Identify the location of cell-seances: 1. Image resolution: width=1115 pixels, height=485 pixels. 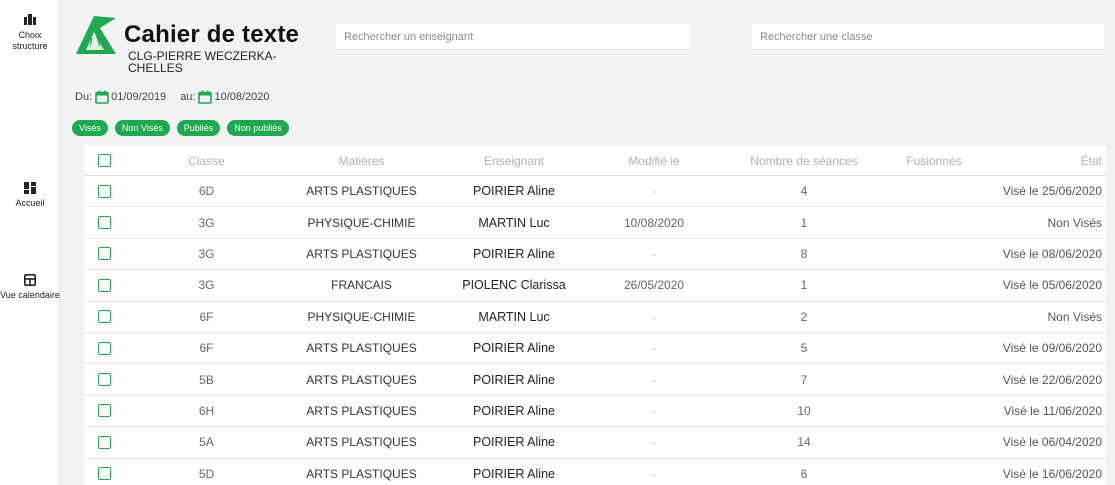
(804, 285).